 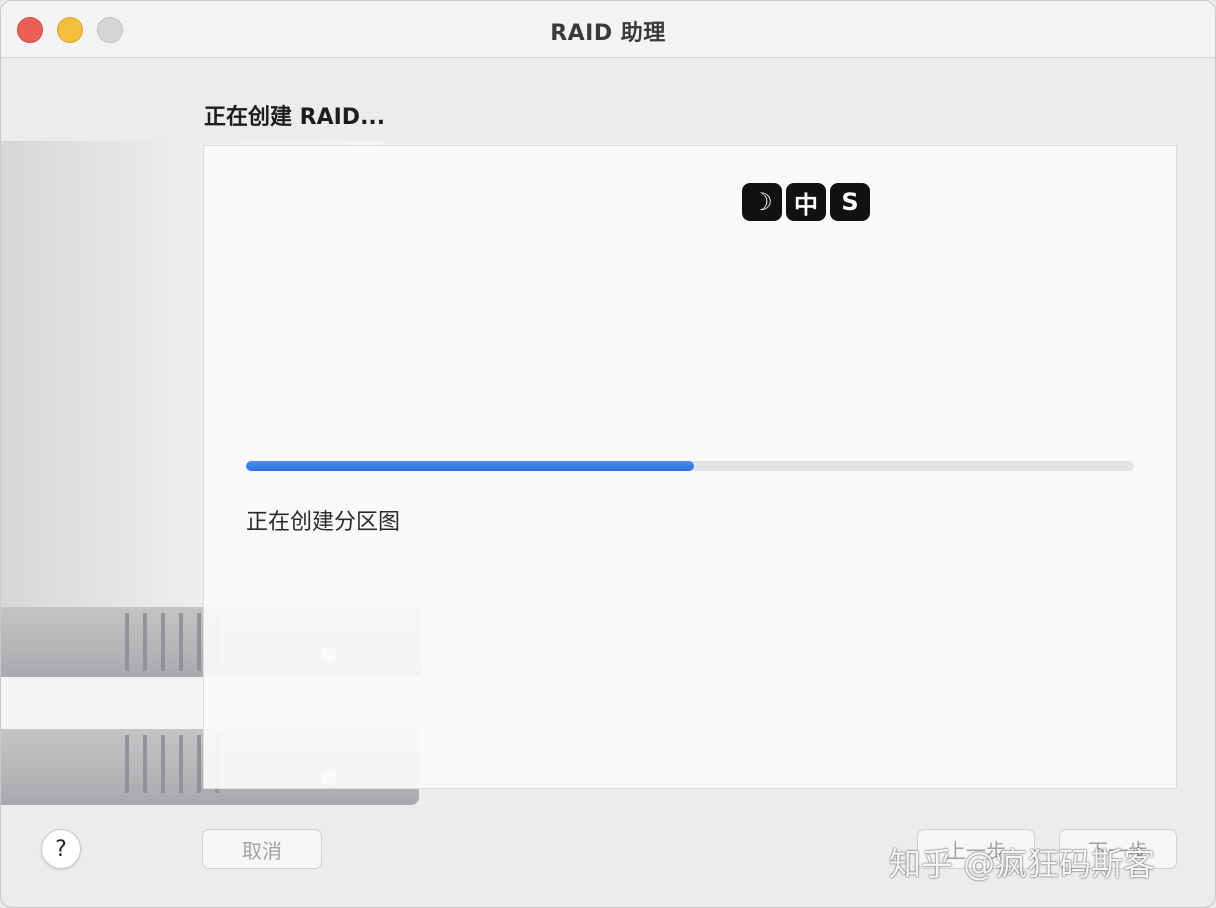 I want to click on status-text: 正在创建分区图, so click(x=323, y=522).